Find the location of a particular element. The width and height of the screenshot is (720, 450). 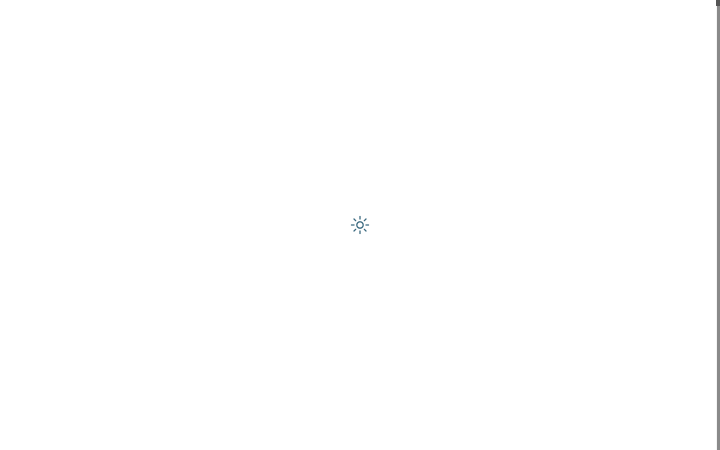

vertical-scrollbar is located at coordinates (718, 225).